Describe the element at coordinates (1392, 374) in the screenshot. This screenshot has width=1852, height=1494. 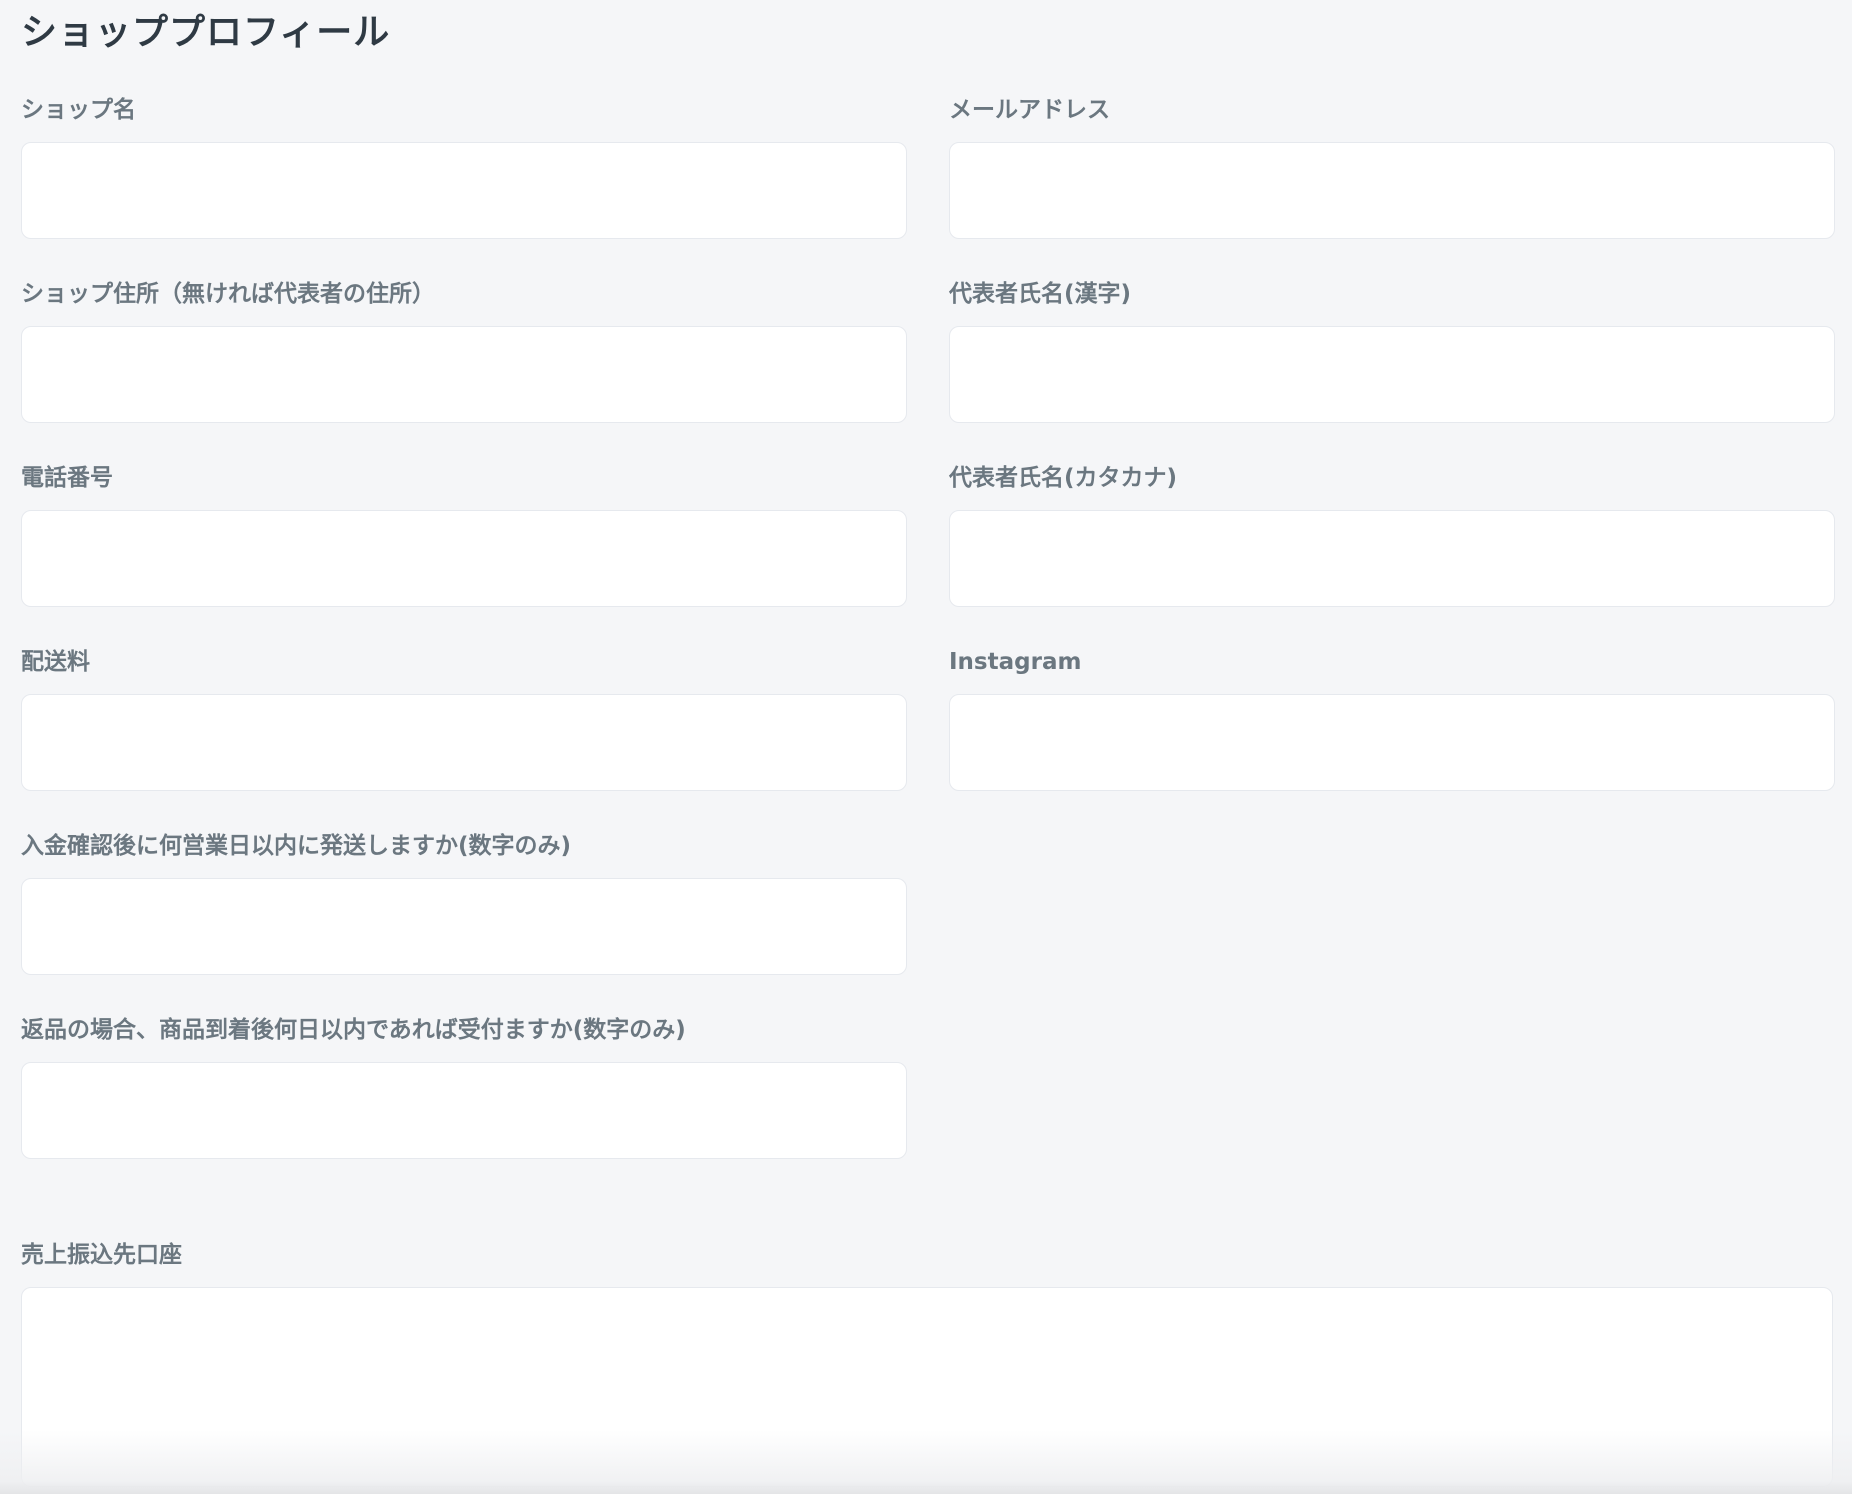
I see `rep-name-kanji-input` at that location.